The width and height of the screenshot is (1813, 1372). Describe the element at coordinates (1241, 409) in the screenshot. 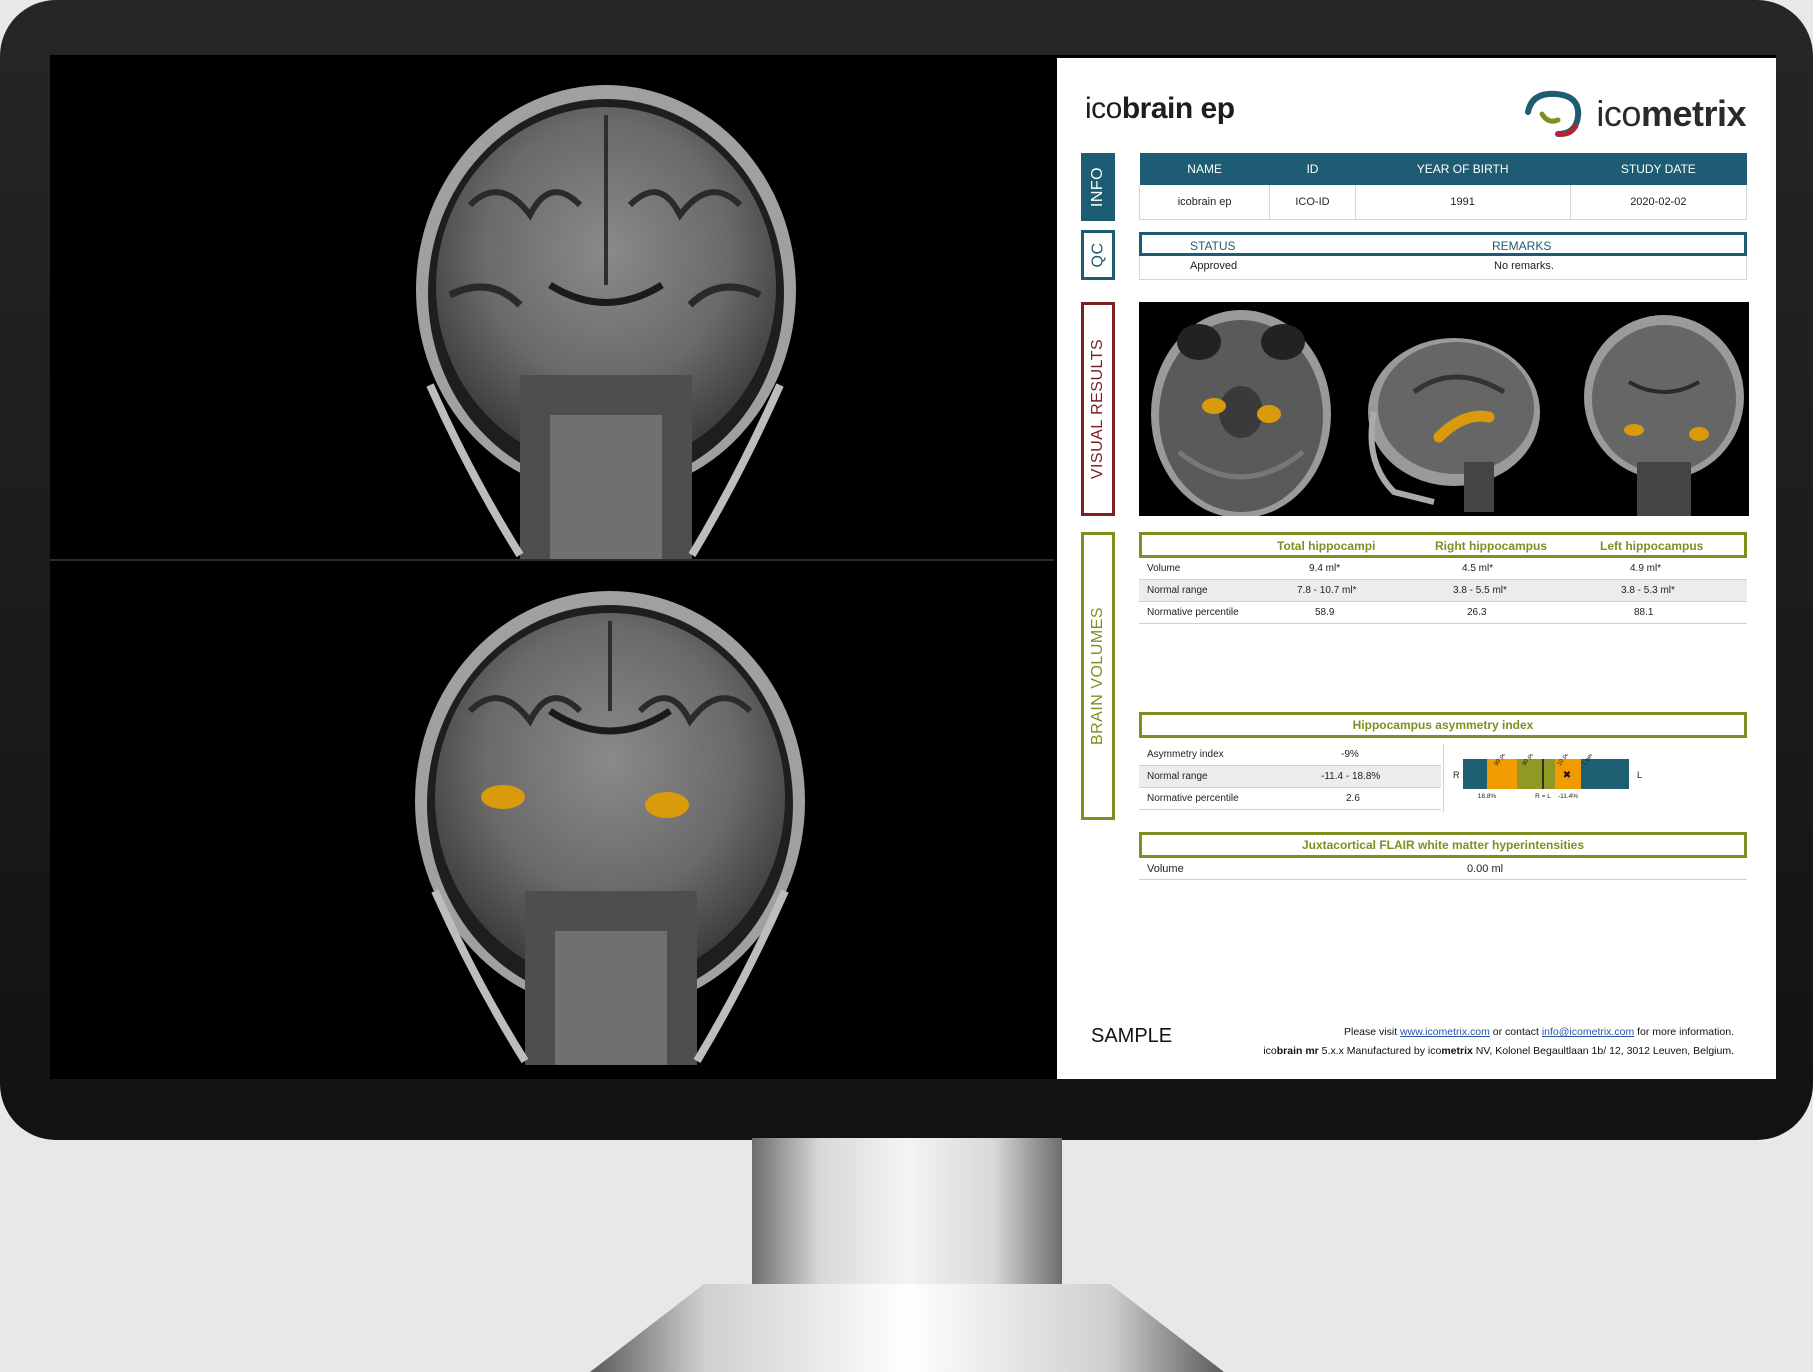

I see `axial-thumbnail` at that location.